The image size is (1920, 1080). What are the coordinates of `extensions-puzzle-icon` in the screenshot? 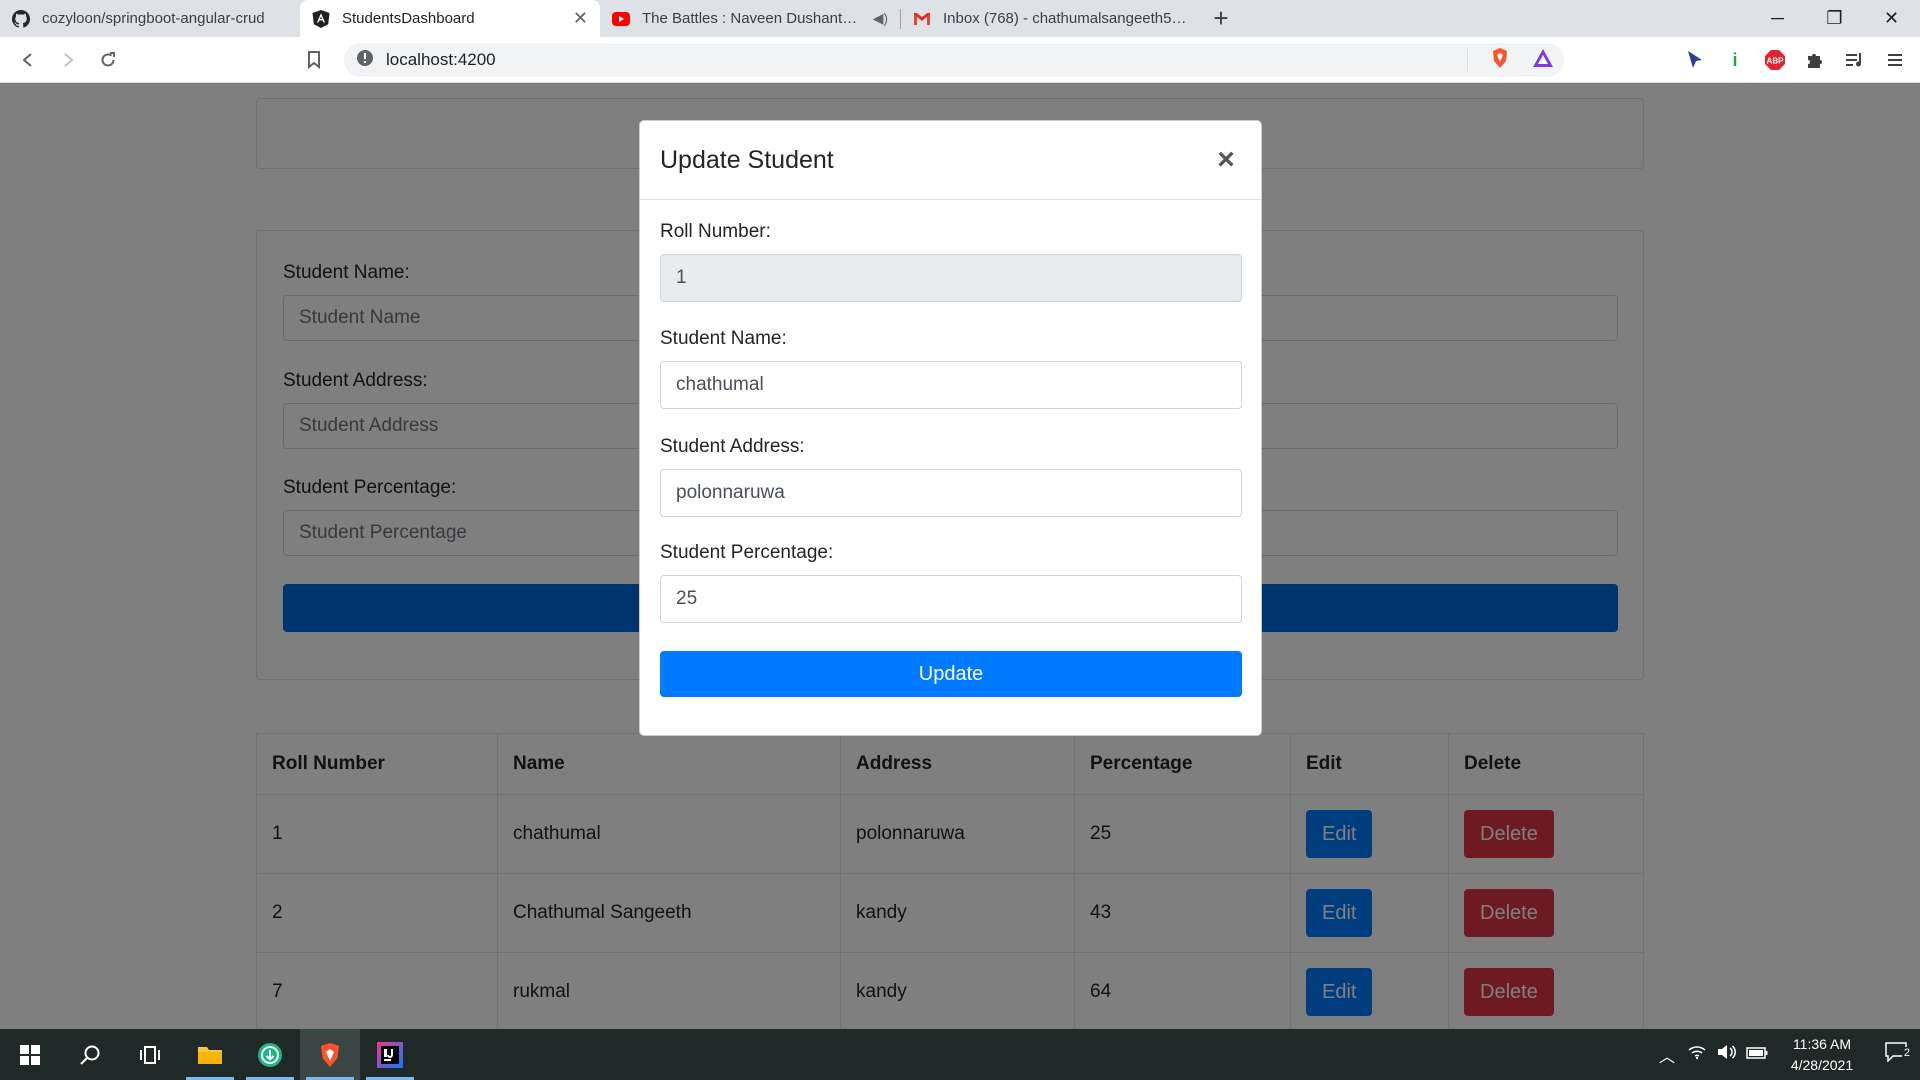 It's located at (1815, 60).